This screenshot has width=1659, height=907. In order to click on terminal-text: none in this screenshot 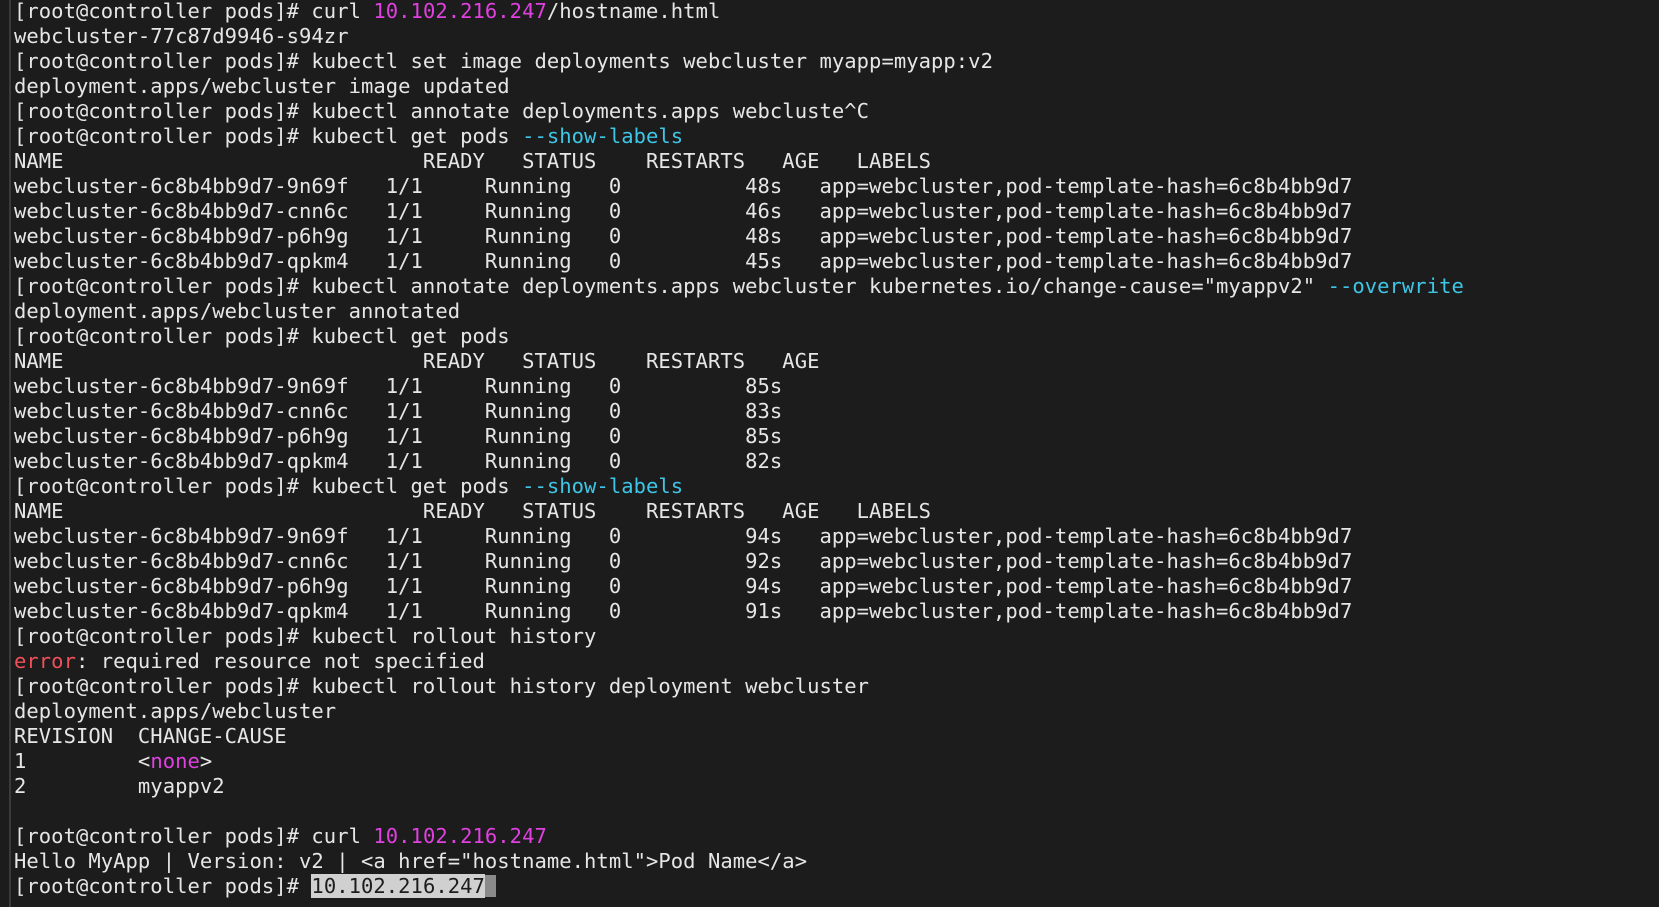, I will do `click(175, 761)`.